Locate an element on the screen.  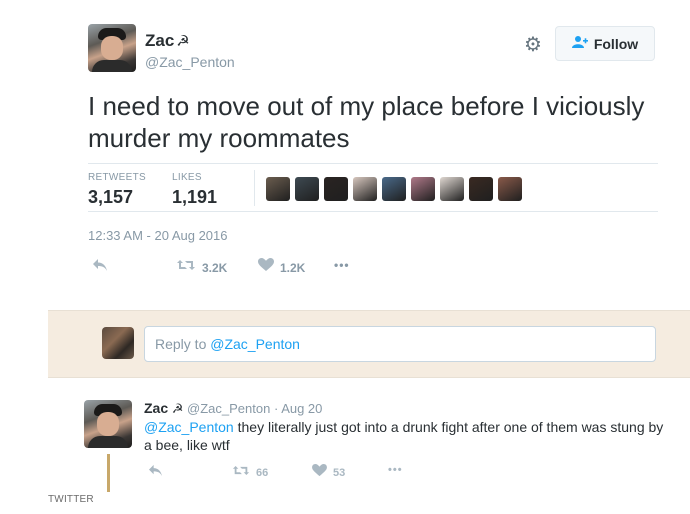
reply-placeholder-mention: @Zac_Penton is located at coordinates (255, 344).